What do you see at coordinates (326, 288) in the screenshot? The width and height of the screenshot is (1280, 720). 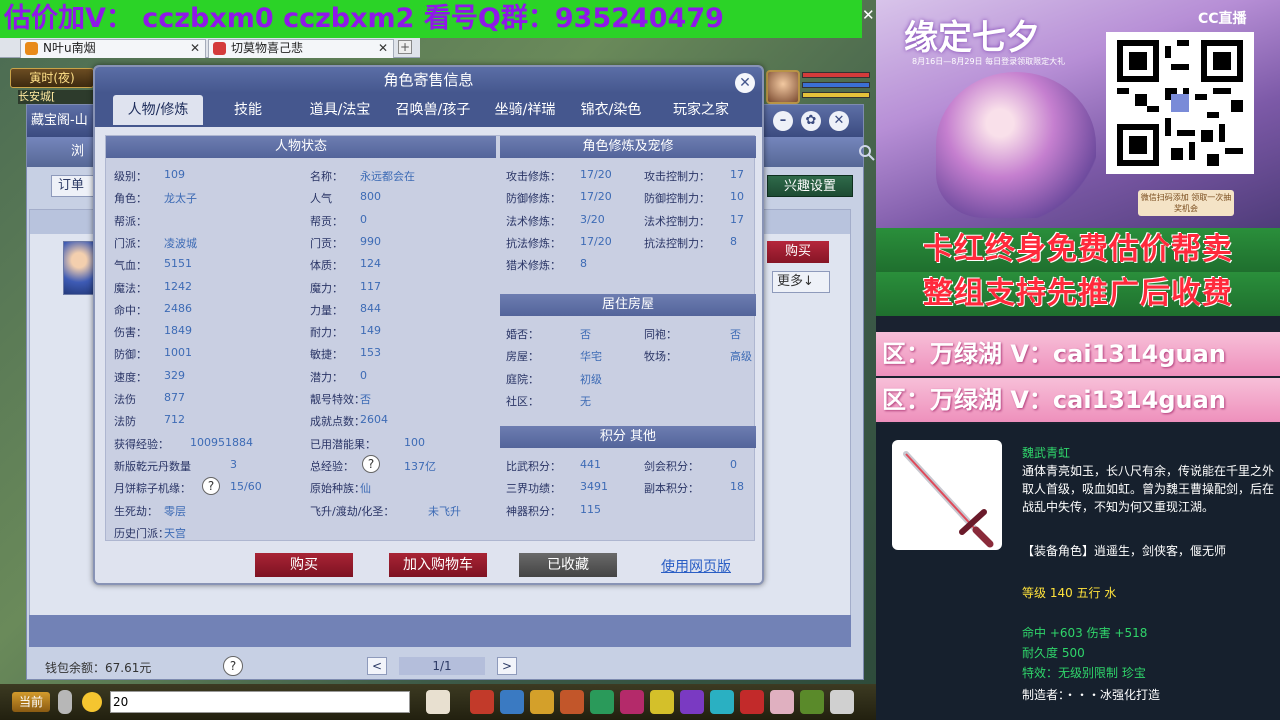 I see `status-label: 魔力：` at bounding box center [326, 288].